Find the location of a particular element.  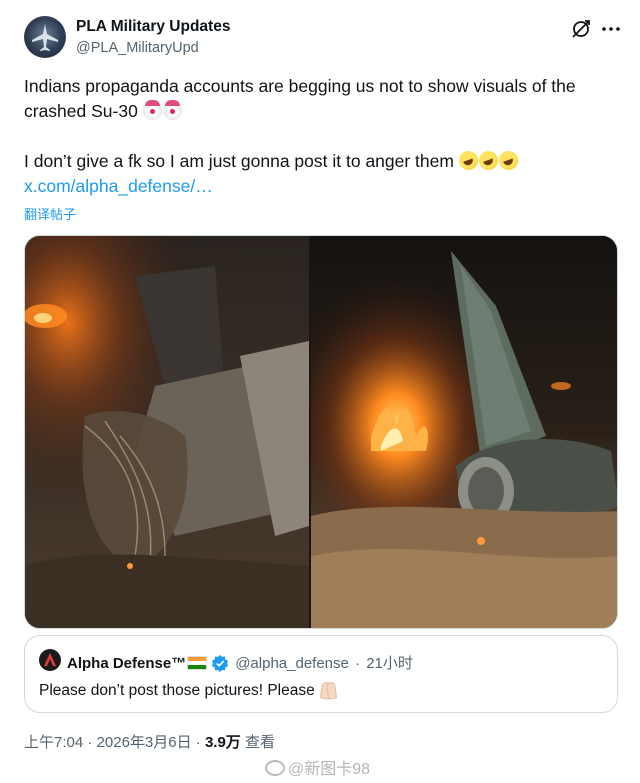

quoted-time: 21小时 is located at coordinates (389, 663).